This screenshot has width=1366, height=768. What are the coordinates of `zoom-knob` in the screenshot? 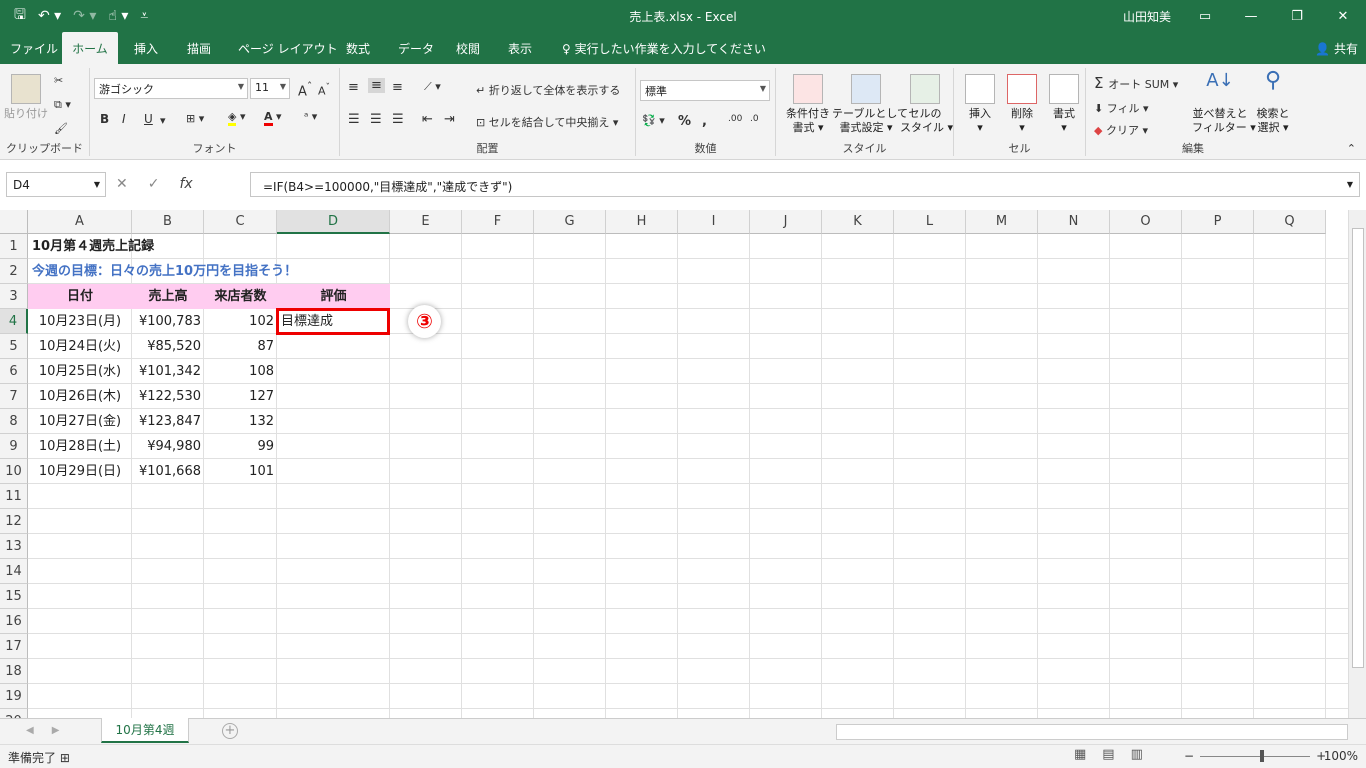 It's located at (1262, 755).